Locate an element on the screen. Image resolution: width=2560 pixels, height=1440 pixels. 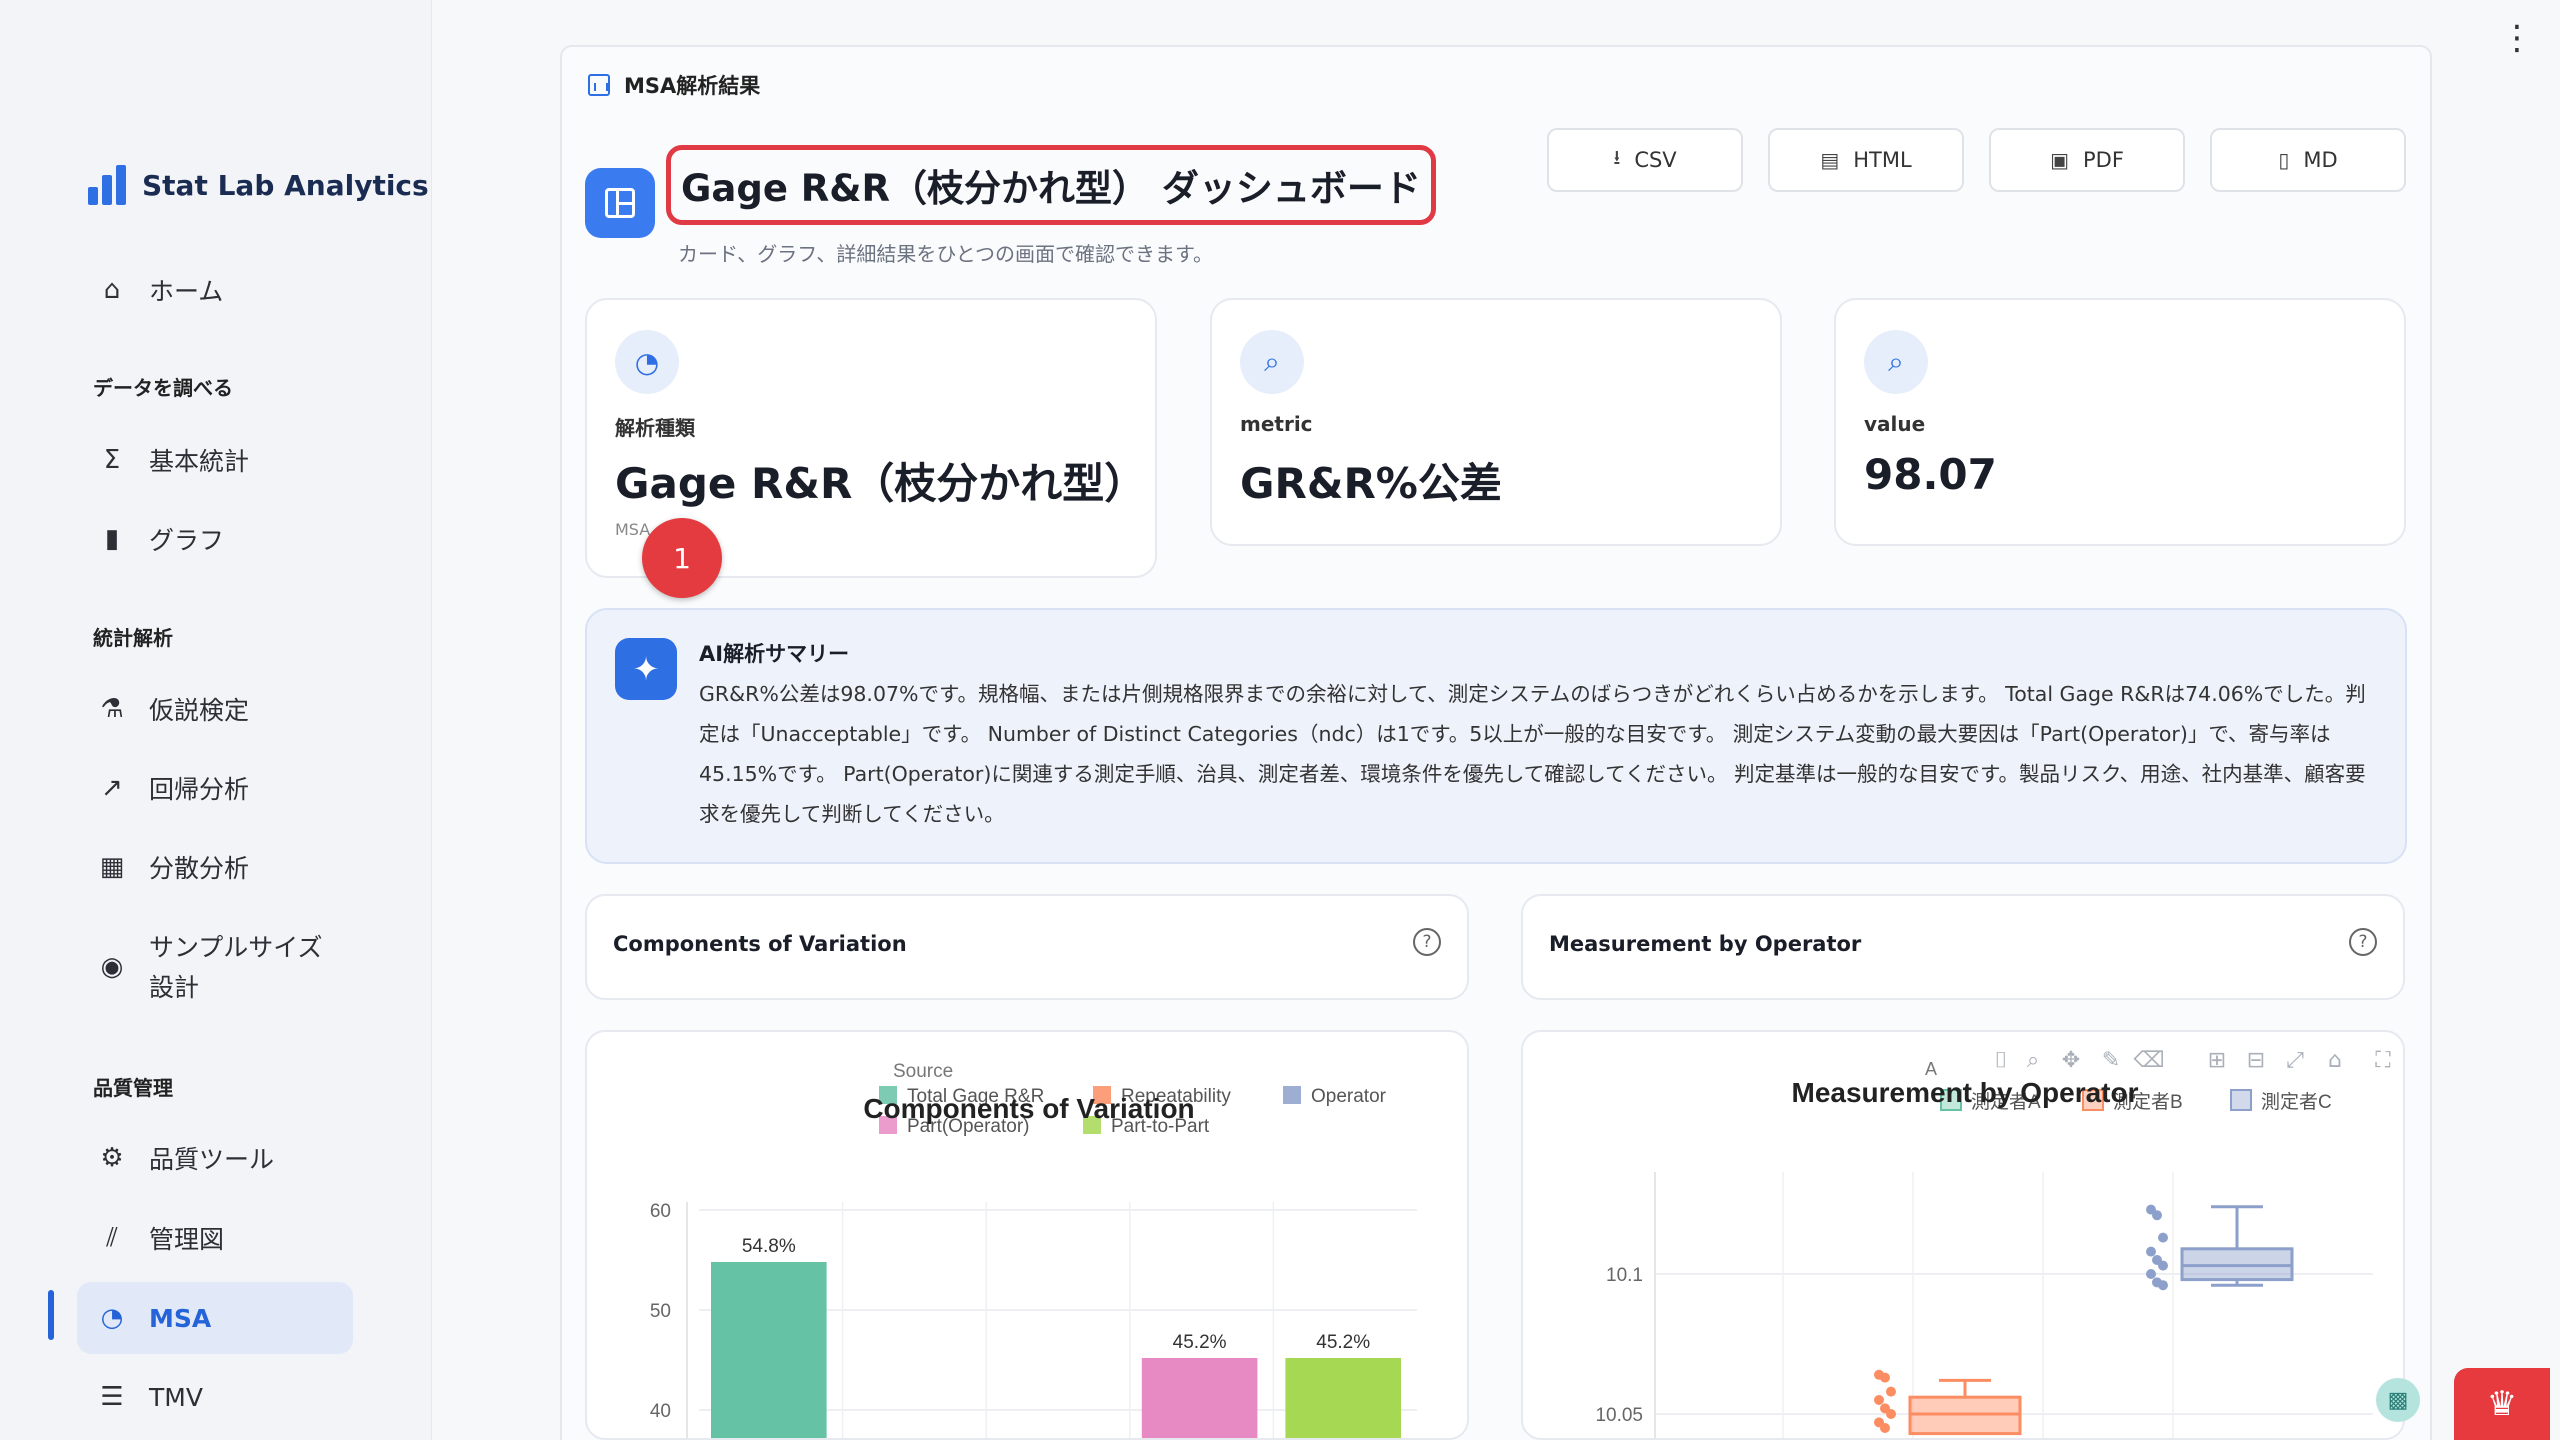
page-title: Gage R&R（枝分かれ型） ダッシュボード is located at coordinates (1051, 185).